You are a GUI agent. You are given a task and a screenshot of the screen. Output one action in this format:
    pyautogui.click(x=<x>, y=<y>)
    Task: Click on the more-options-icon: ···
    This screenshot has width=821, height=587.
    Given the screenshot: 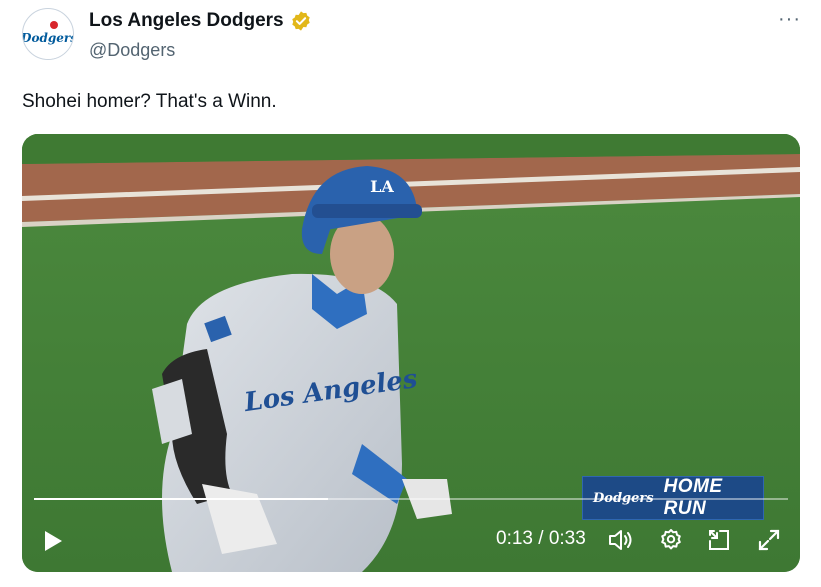 What is the action you would take?
    pyautogui.click(x=789, y=19)
    